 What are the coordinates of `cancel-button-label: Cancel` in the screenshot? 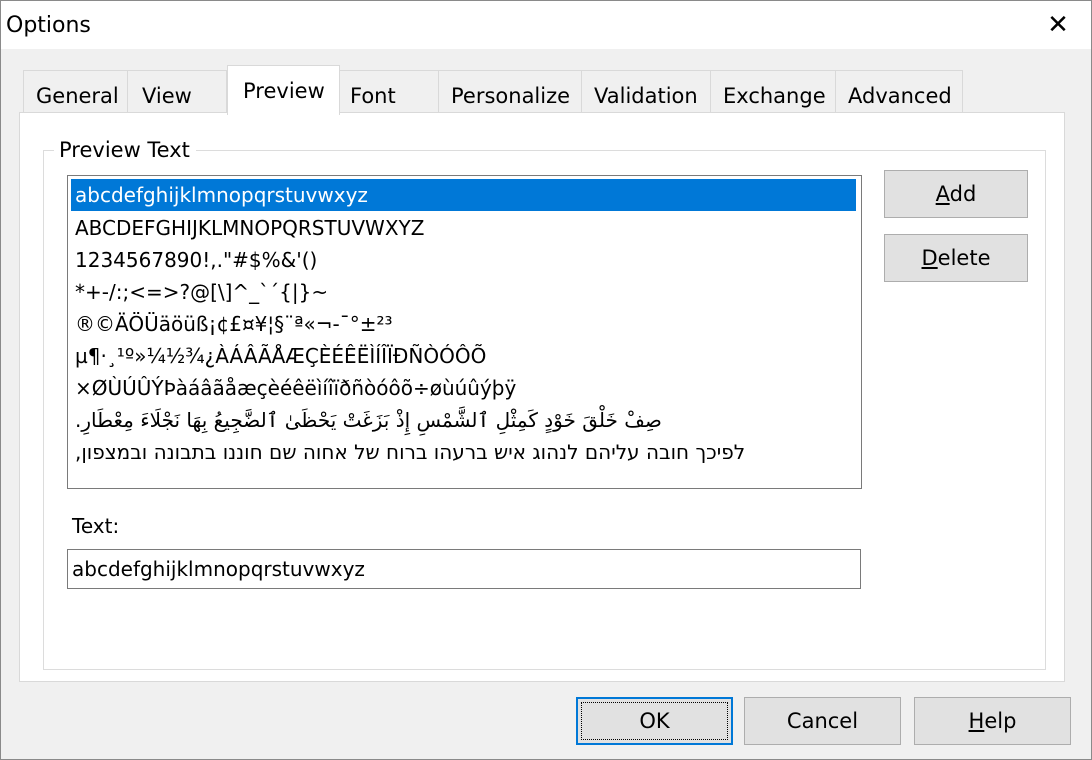 It's located at (822, 721).